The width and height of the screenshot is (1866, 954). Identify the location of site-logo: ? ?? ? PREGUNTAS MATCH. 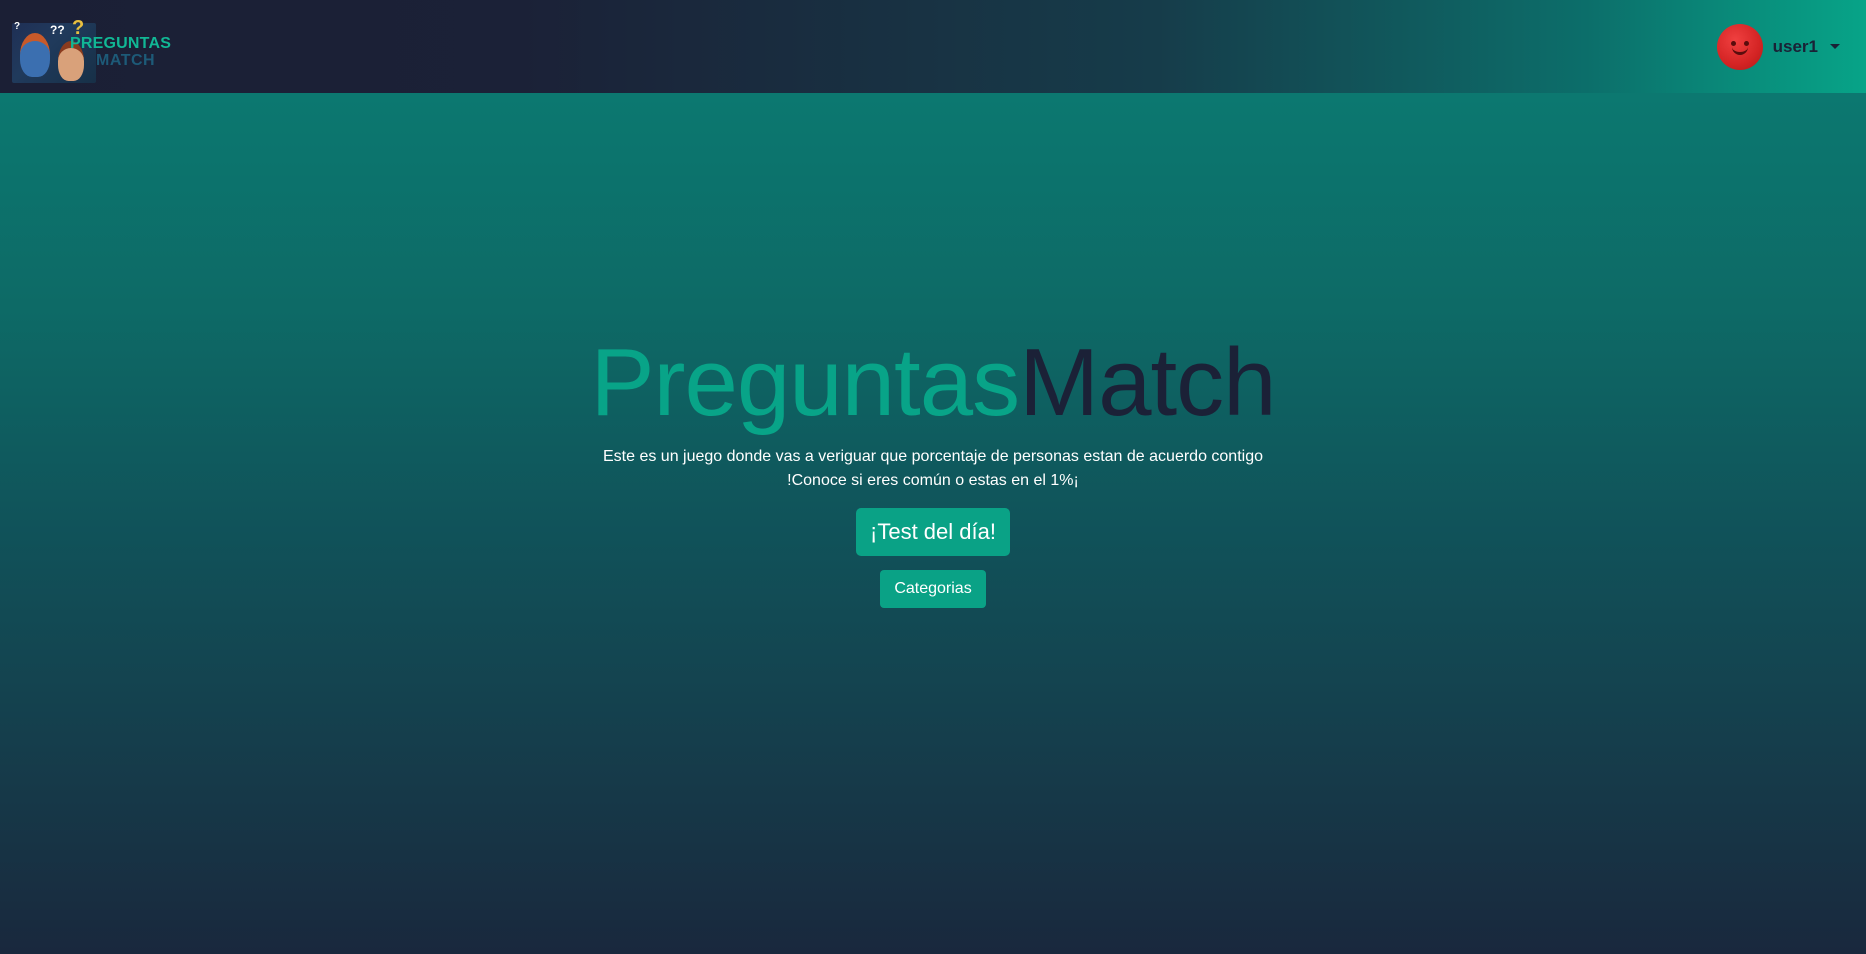
(92, 47).